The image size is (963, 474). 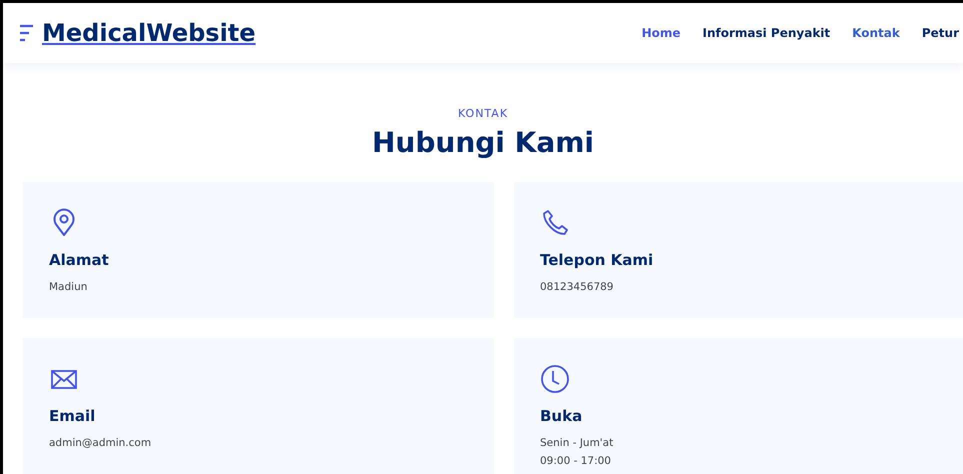 What do you see at coordinates (661, 33) in the screenshot?
I see `nav-link: Home` at bounding box center [661, 33].